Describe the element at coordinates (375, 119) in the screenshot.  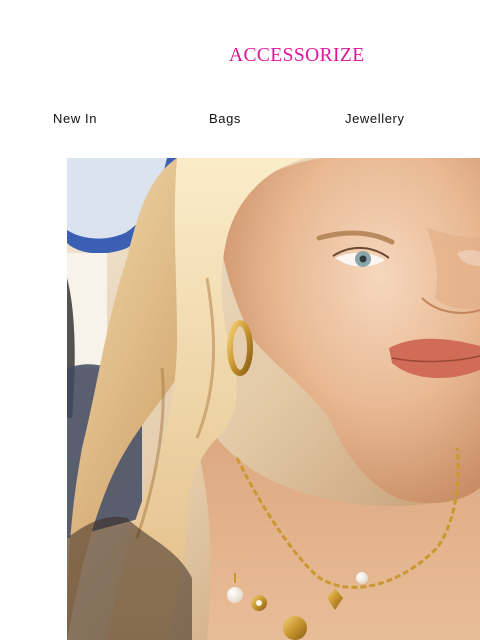
I see `nav-item-jewellery: Jewellery` at that location.